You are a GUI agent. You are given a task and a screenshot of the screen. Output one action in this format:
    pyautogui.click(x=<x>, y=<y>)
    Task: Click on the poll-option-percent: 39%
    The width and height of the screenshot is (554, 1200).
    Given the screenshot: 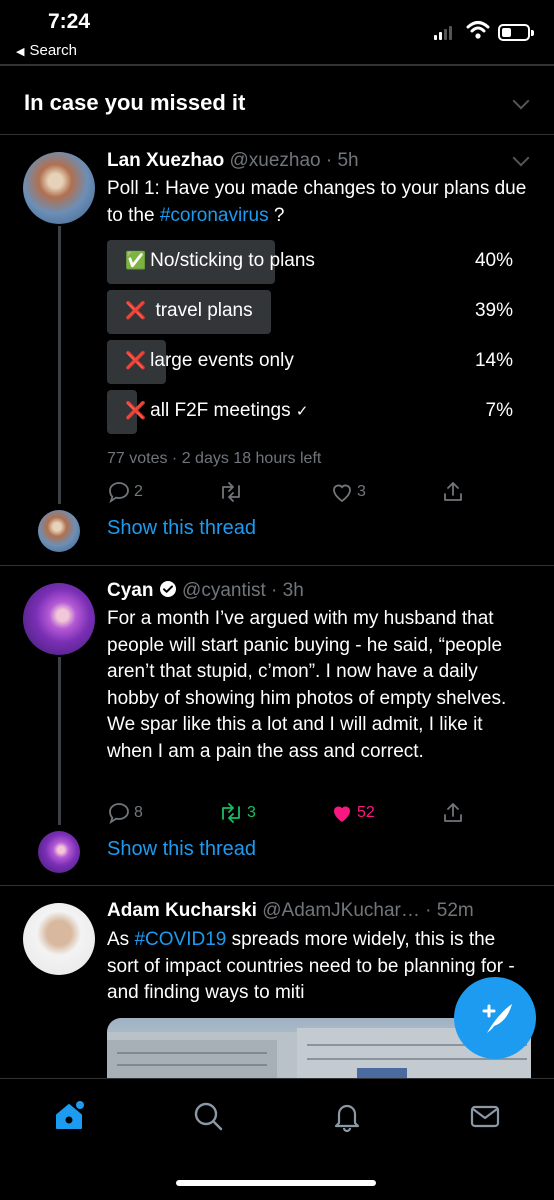 What is the action you would take?
    pyautogui.click(x=493, y=310)
    